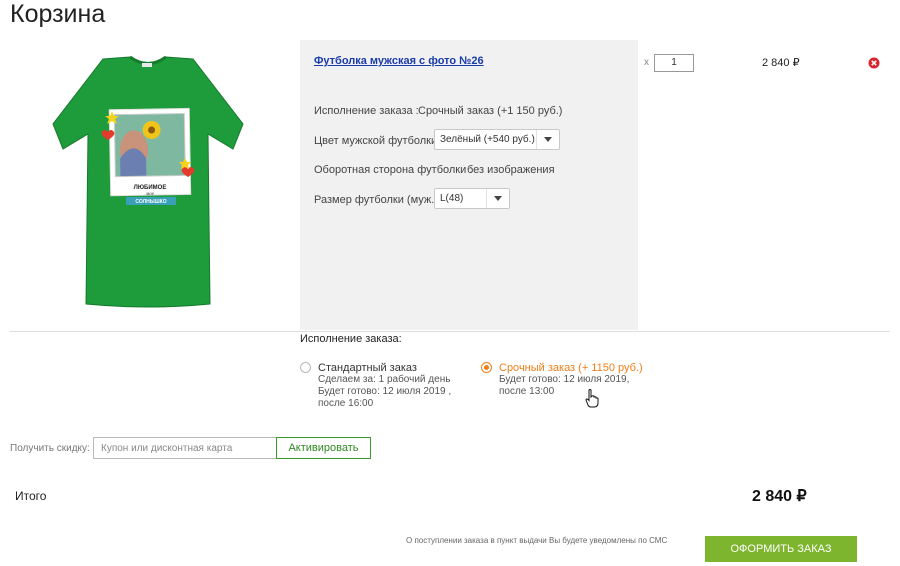 Image resolution: width=900 pixels, height=566 pixels. I want to click on coupon-input: Купон или дисконтная карта, so click(185, 448).